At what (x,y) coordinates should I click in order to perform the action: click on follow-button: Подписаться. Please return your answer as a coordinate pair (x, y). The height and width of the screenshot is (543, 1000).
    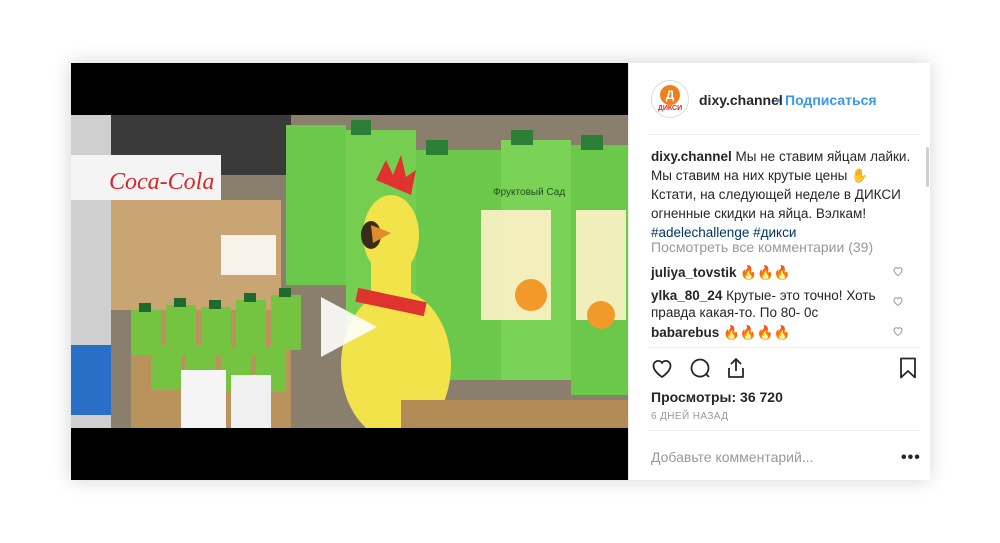
    Looking at the image, I should click on (831, 100).